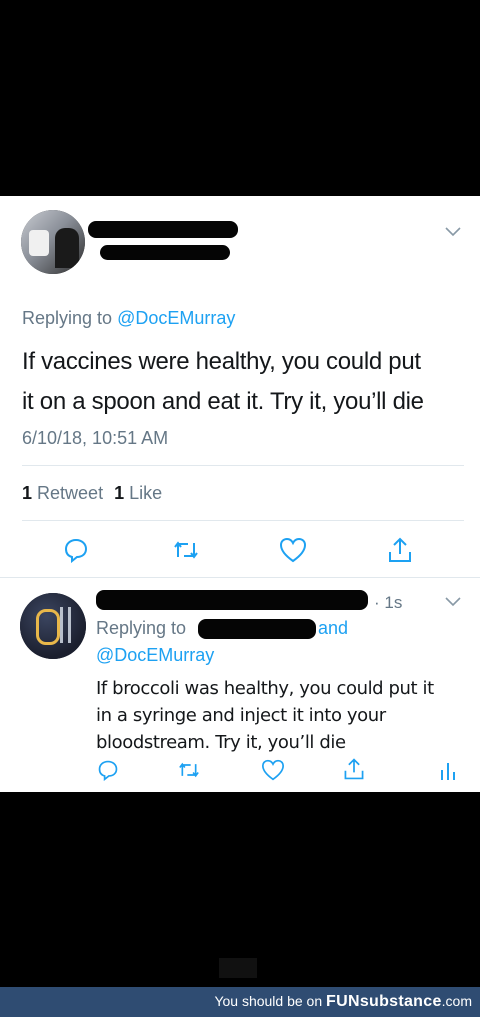 The image size is (480, 1017). I want to click on watermark-footer: You should be on FUNsubstance.com, so click(240, 1002).